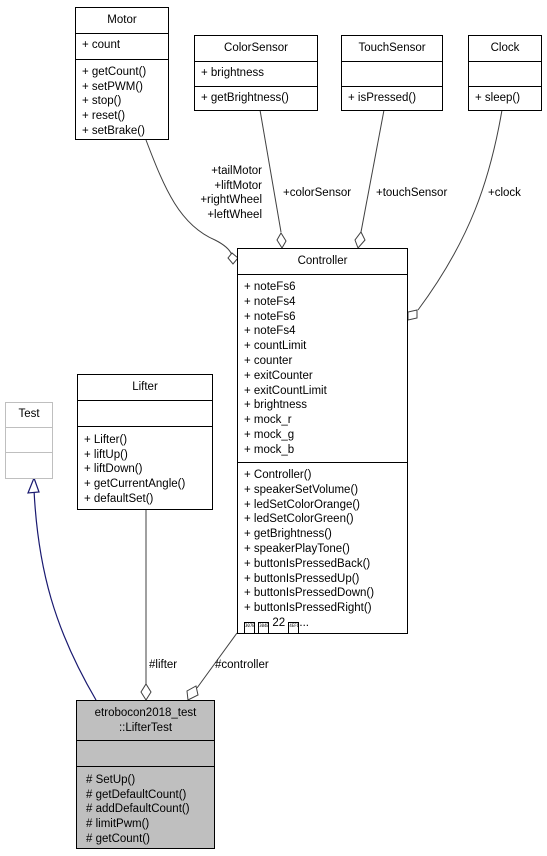  Describe the element at coordinates (122, 47) in the screenshot. I see `class-motor-attributes: + count` at that location.